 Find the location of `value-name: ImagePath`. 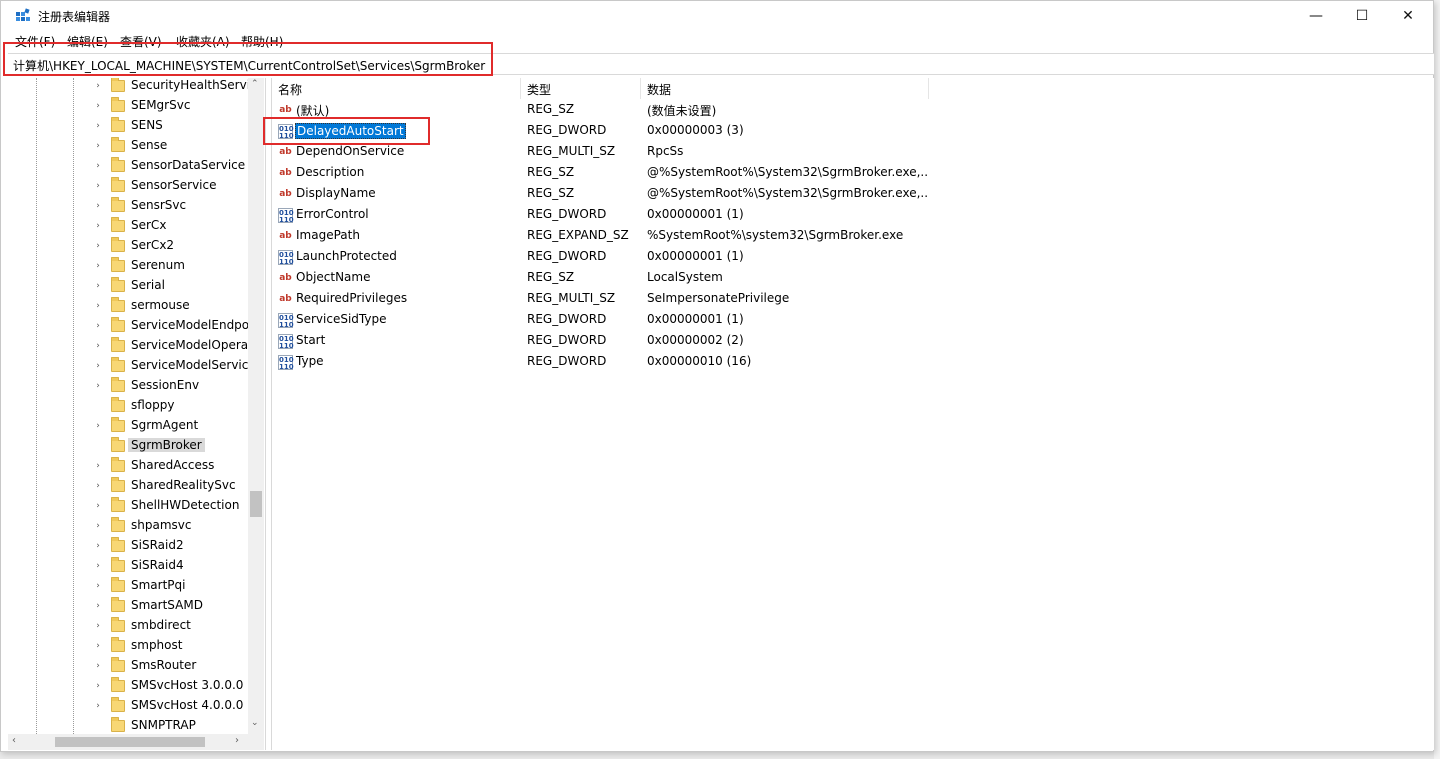

value-name: ImagePath is located at coordinates (328, 235).